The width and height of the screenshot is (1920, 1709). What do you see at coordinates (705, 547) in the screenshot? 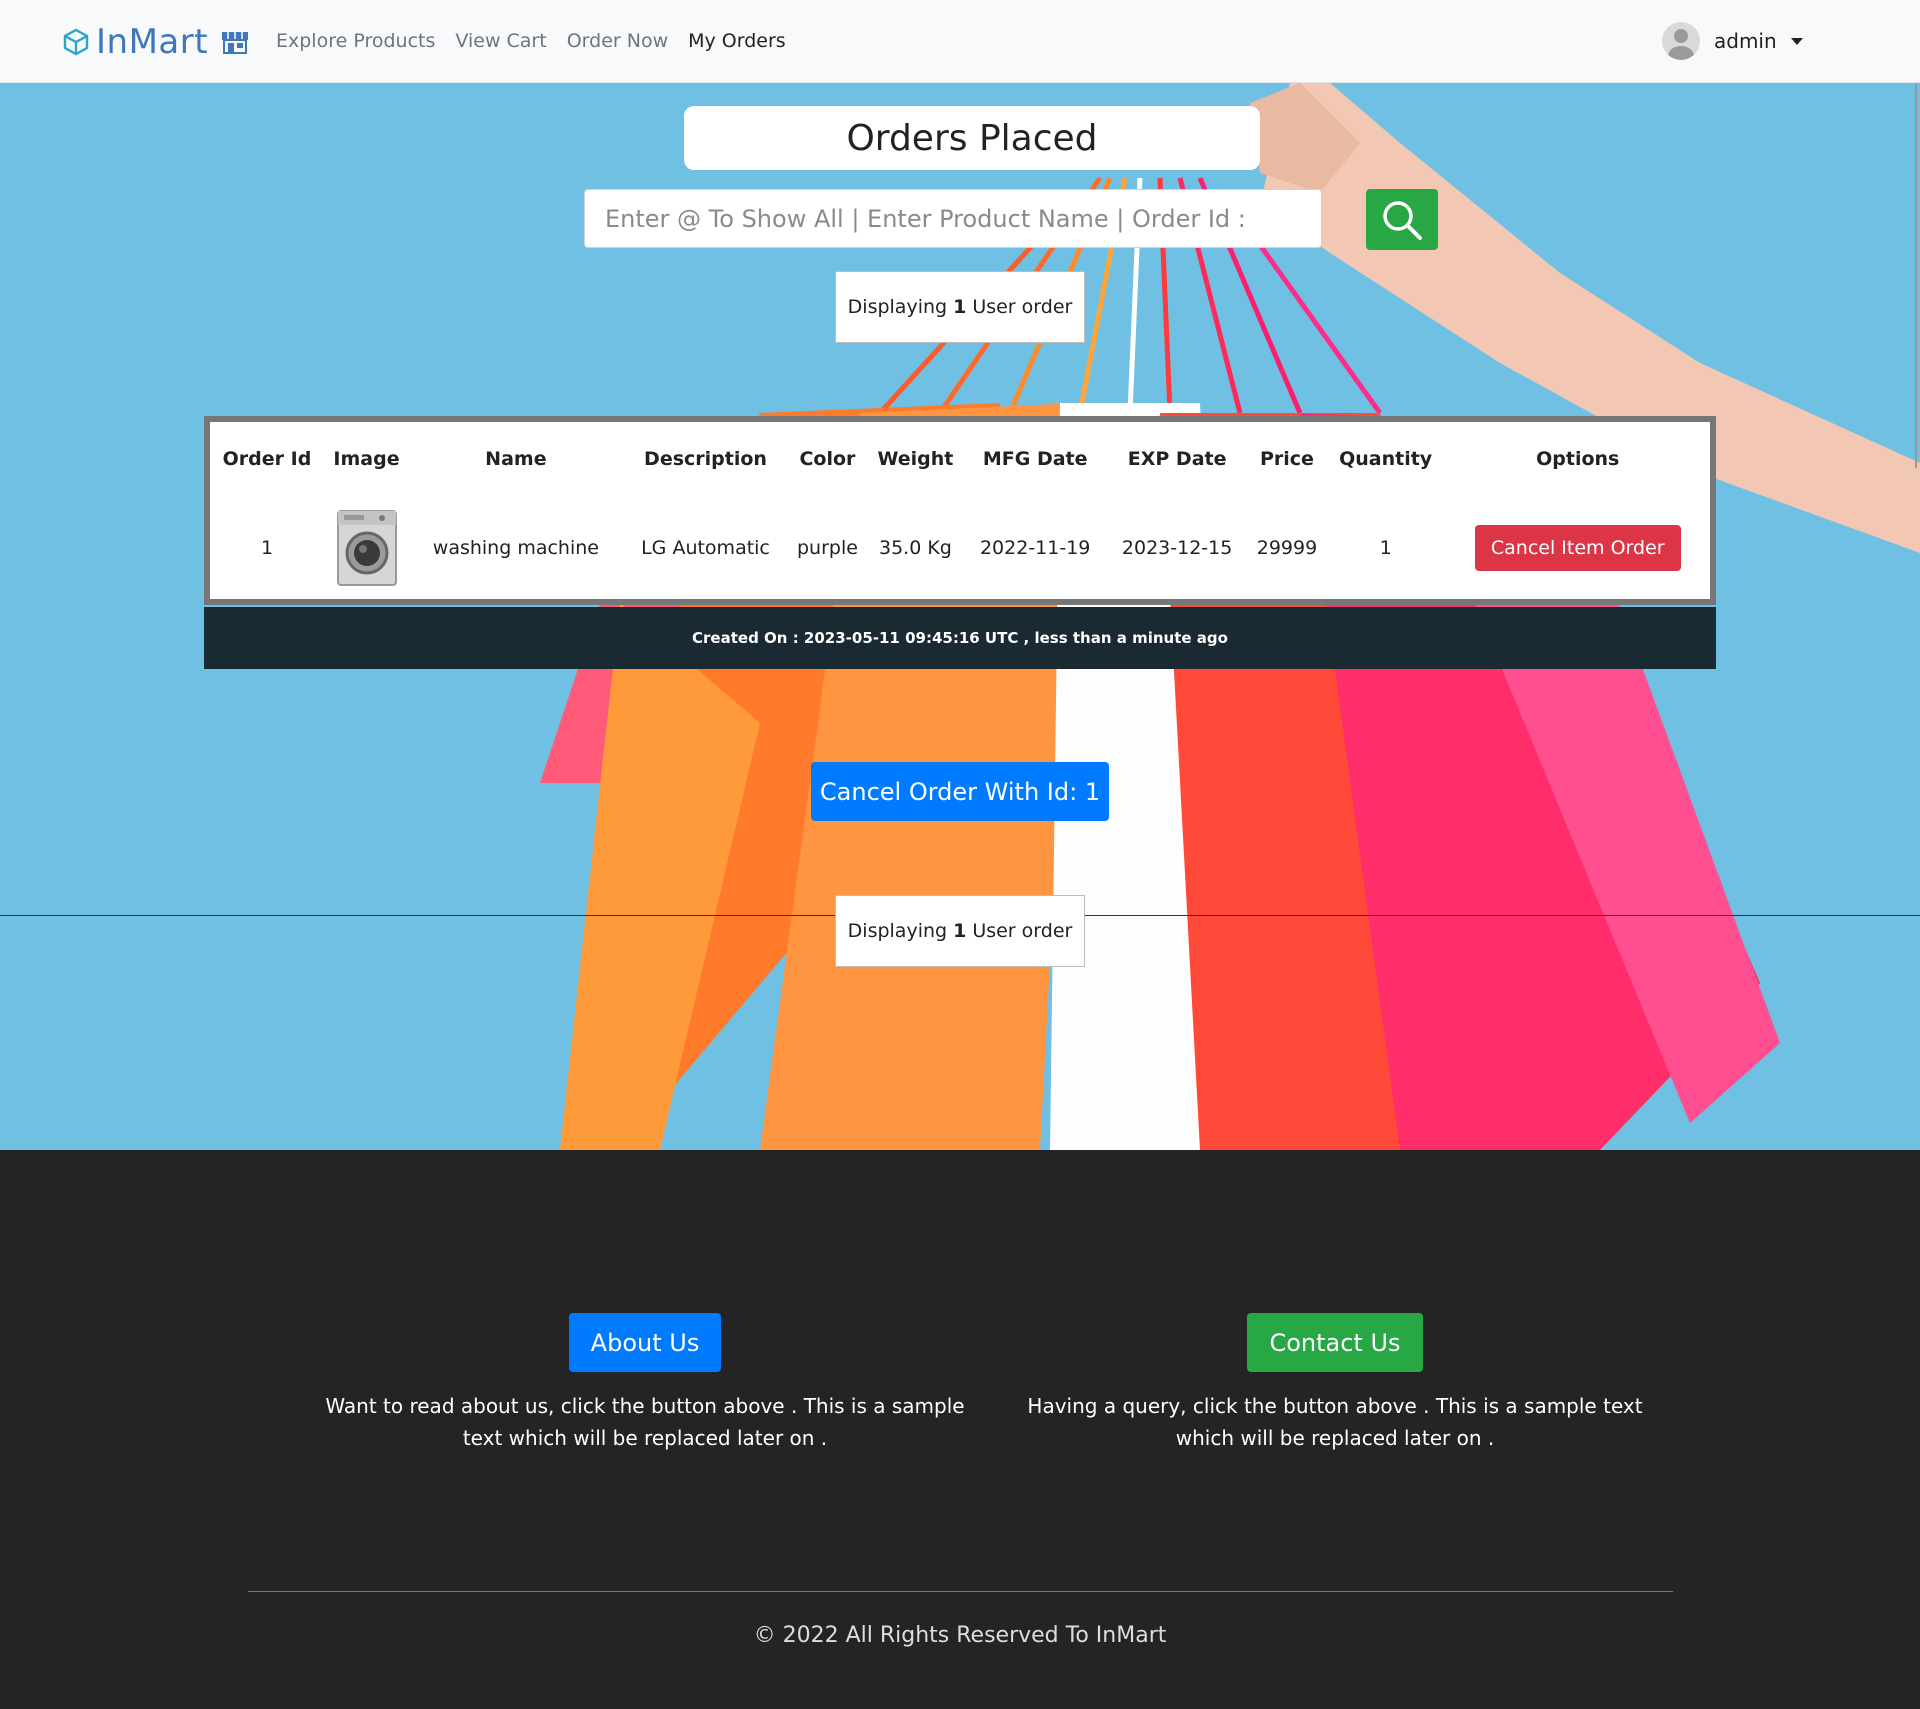
I see `cell-description: LG Automatic` at bounding box center [705, 547].